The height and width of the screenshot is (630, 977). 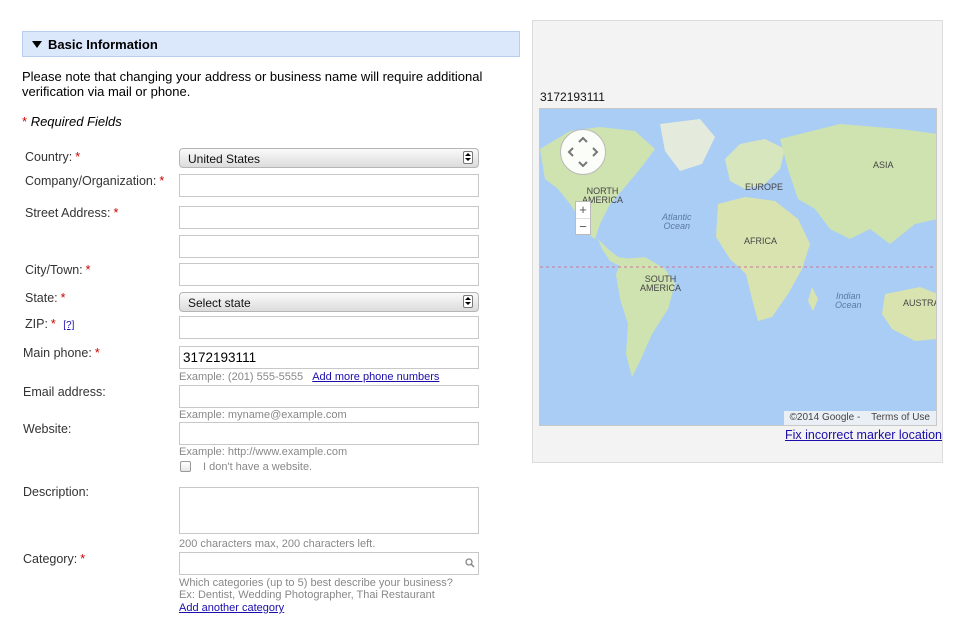 I want to click on street-label: Street Address: *, so click(x=71, y=213).